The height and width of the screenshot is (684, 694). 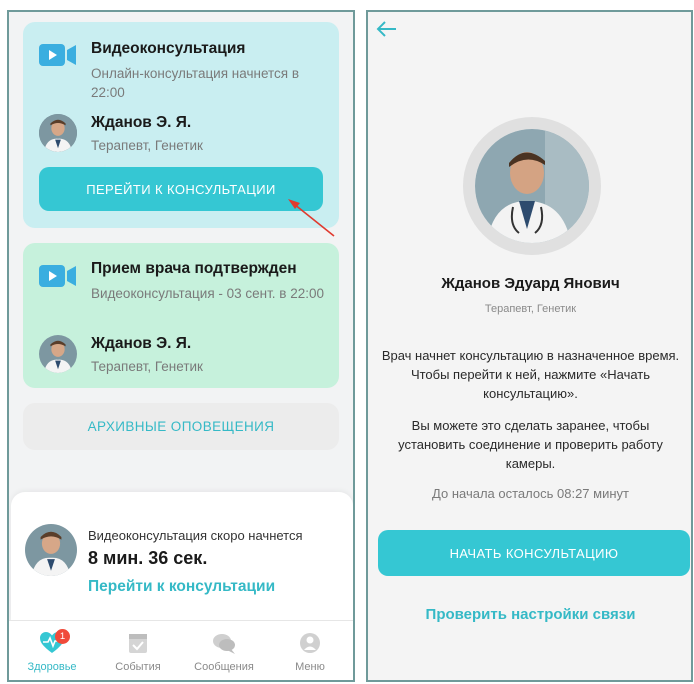 What do you see at coordinates (310, 643) in the screenshot?
I see `menu-icon` at bounding box center [310, 643].